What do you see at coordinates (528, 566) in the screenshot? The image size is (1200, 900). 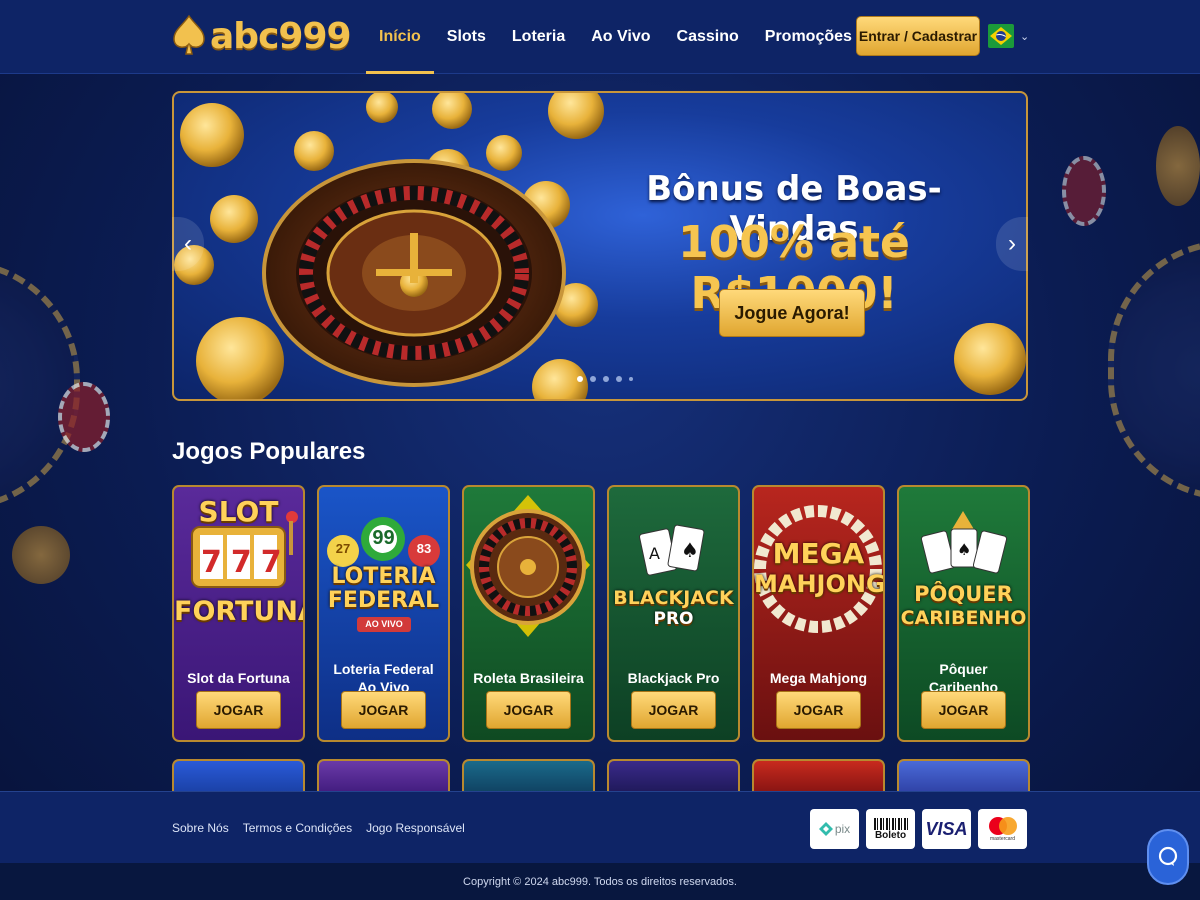 I see `roulette-wheel-art` at bounding box center [528, 566].